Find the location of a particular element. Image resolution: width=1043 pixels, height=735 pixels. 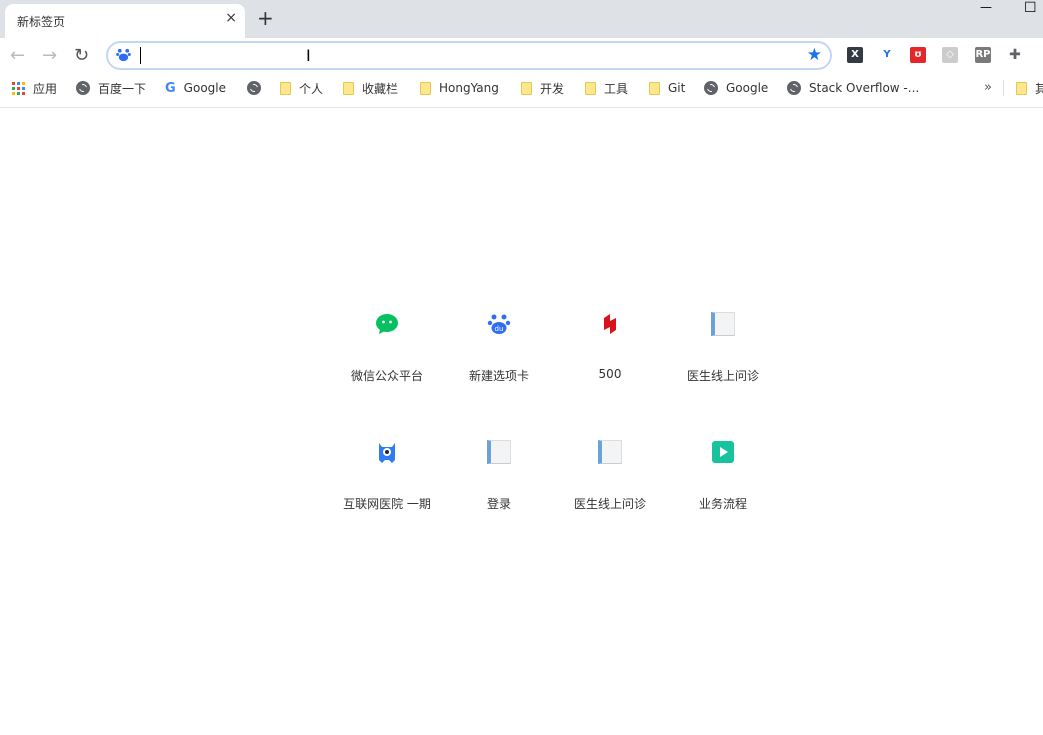

shortcut-tile: 微信公众平台 is located at coordinates (387, 363).